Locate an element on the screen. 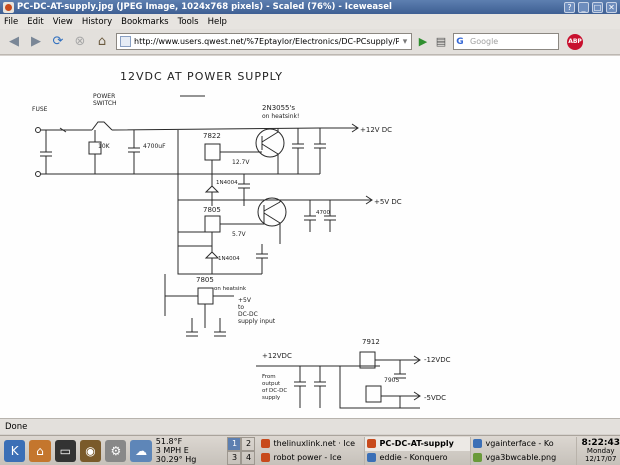 The height and width of the screenshot is (465, 620). label-reg-7912: 7912 is located at coordinates (371, 342).